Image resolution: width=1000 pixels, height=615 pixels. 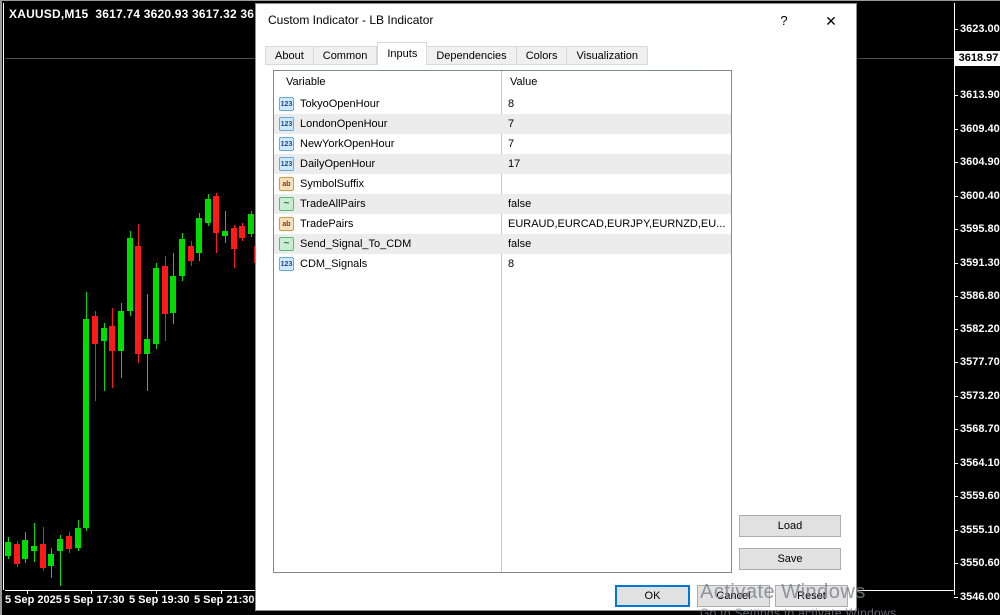 What do you see at coordinates (524, 82) in the screenshot?
I see `column-header-value: Value` at bounding box center [524, 82].